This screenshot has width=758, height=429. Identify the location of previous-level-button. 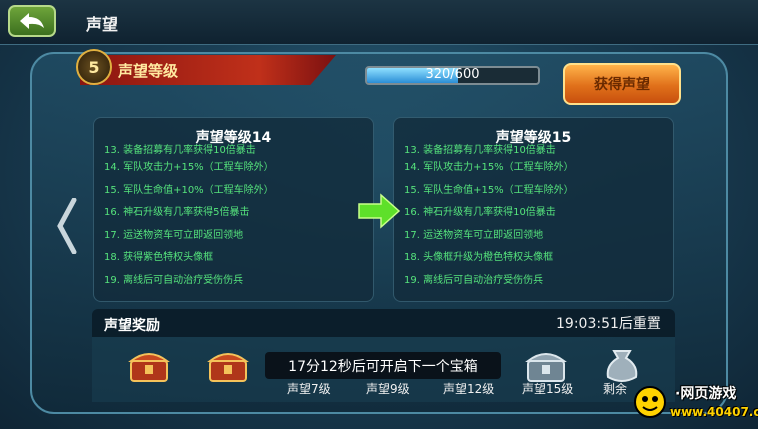
(67, 226).